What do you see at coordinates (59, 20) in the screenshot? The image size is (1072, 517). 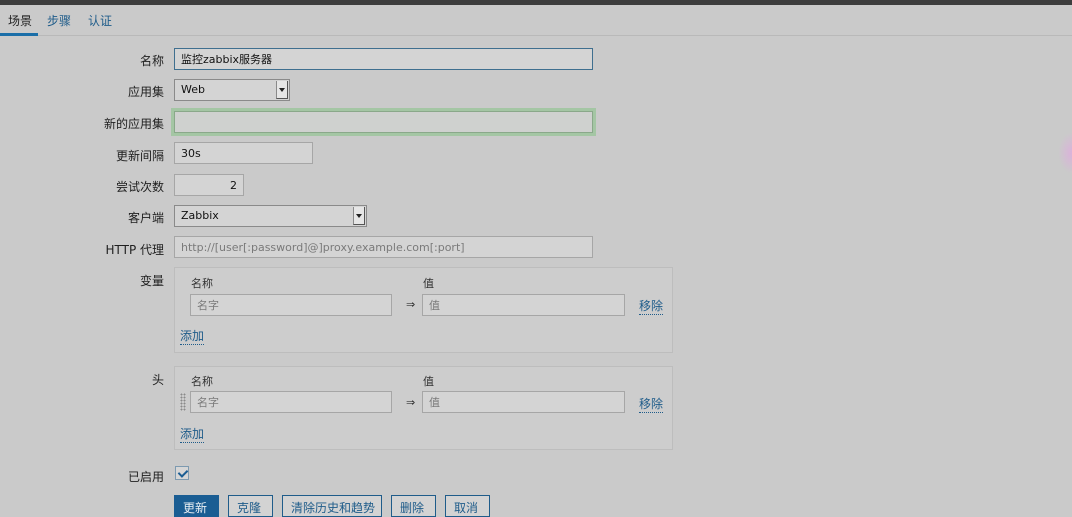 I see `tab-steps: 步骤` at bounding box center [59, 20].